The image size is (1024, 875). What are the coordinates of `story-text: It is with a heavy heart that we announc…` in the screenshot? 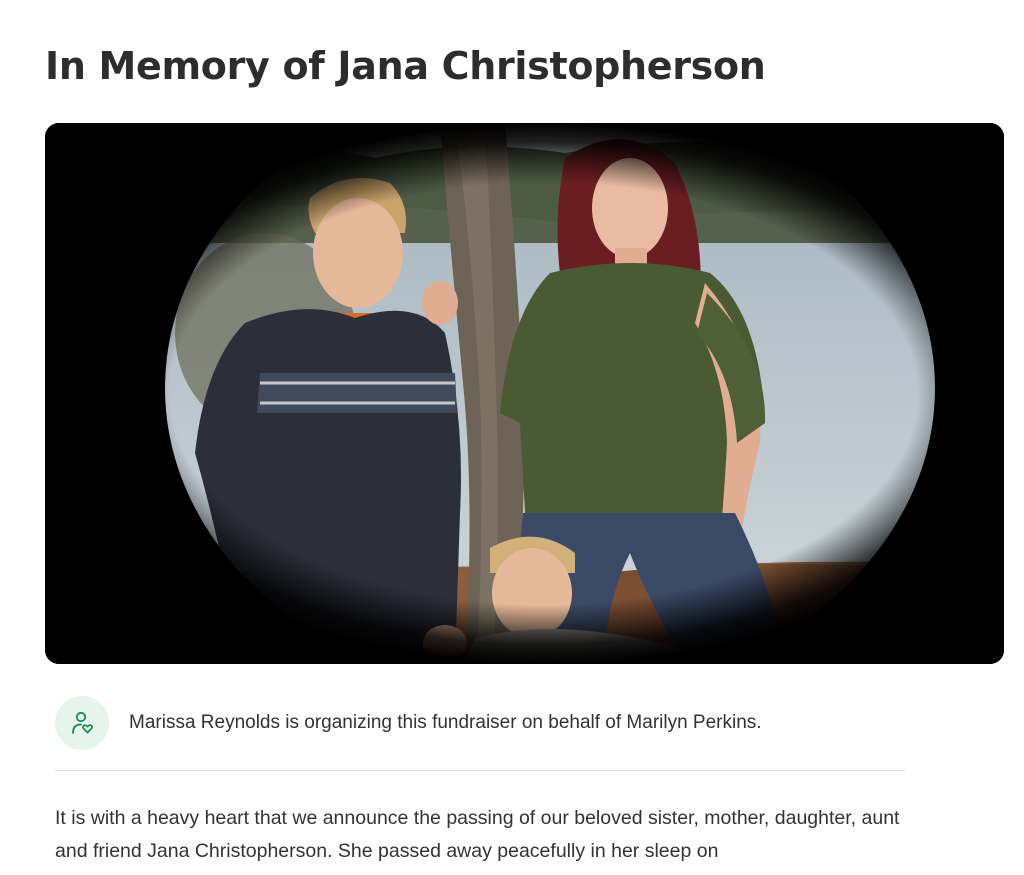 It's located at (477, 834).